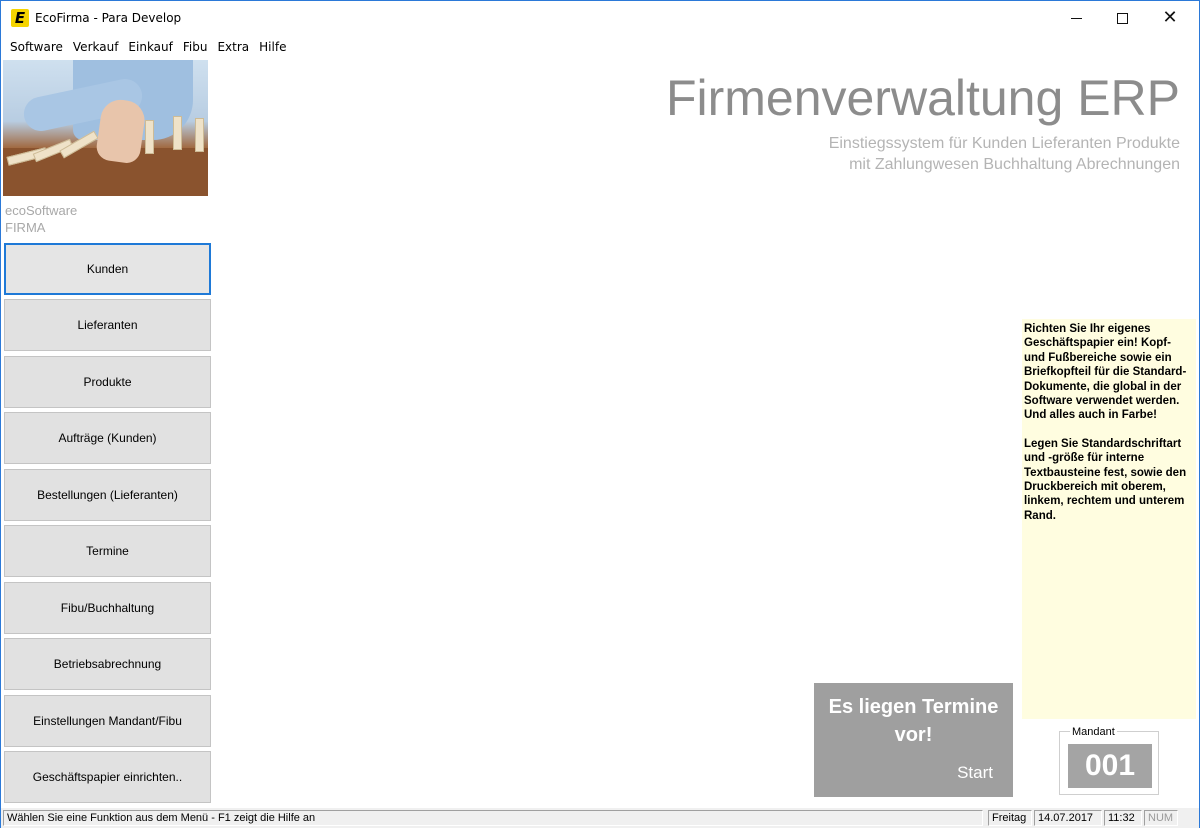  I want to click on minimize-icon, so click(1076, 18).